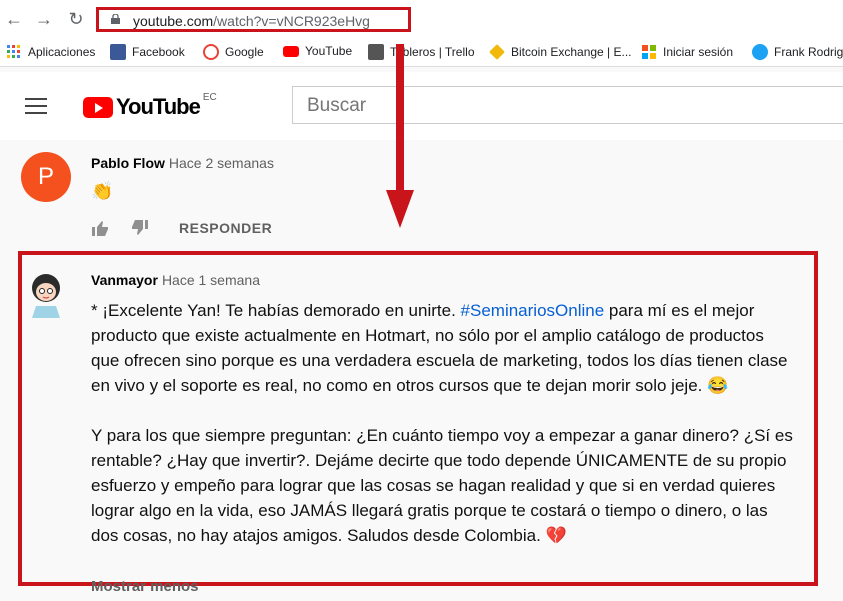 The width and height of the screenshot is (843, 601). What do you see at coordinates (13, 51) in the screenshot?
I see `apps-grid-icon` at bounding box center [13, 51].